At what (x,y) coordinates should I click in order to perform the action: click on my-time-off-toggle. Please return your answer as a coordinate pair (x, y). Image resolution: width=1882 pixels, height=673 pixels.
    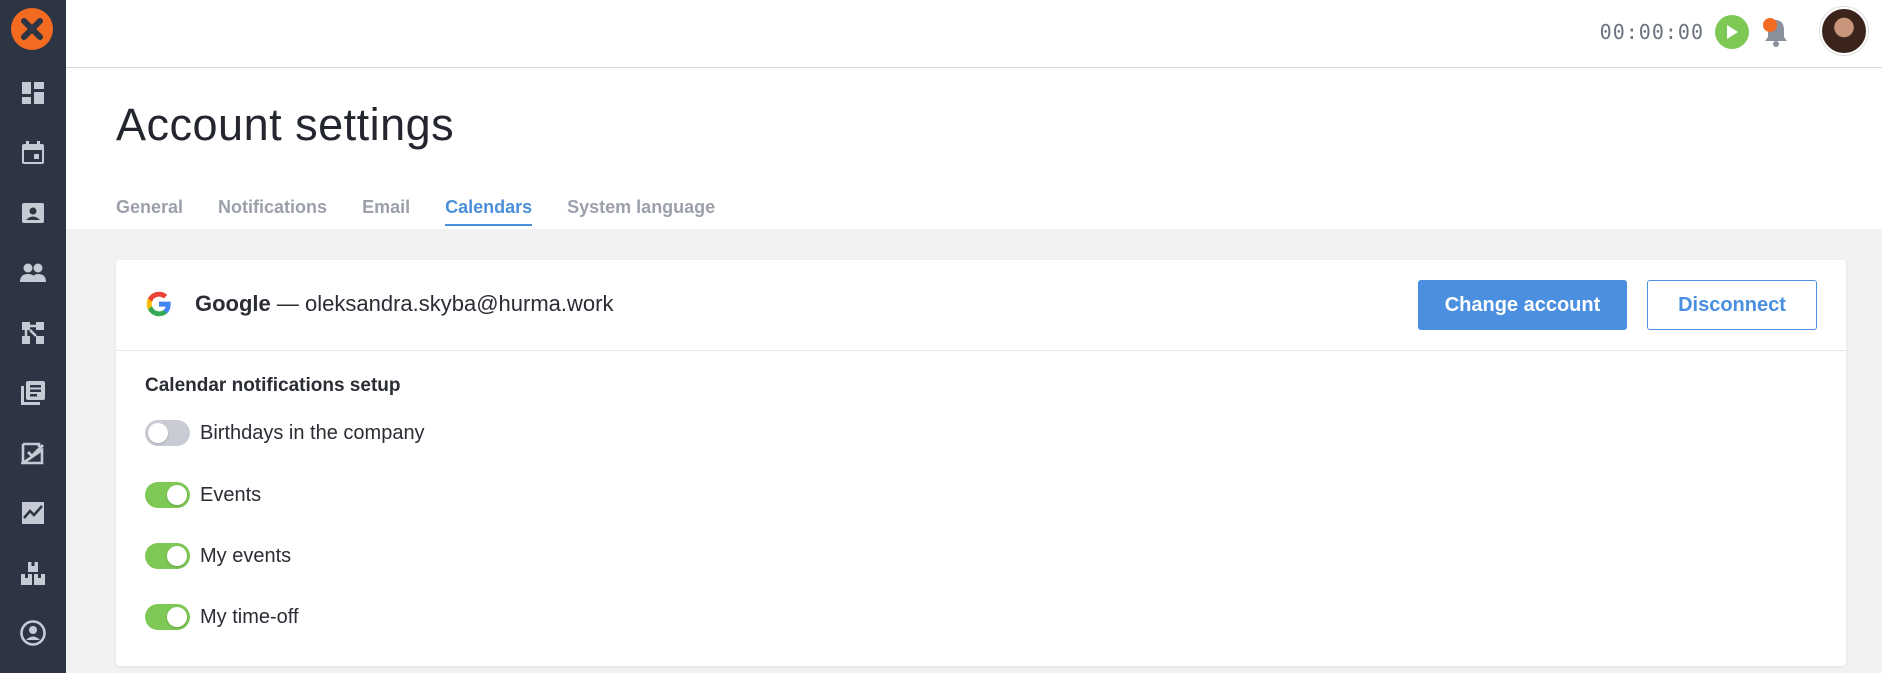
    Looking at the image, I should click on (167, 617).